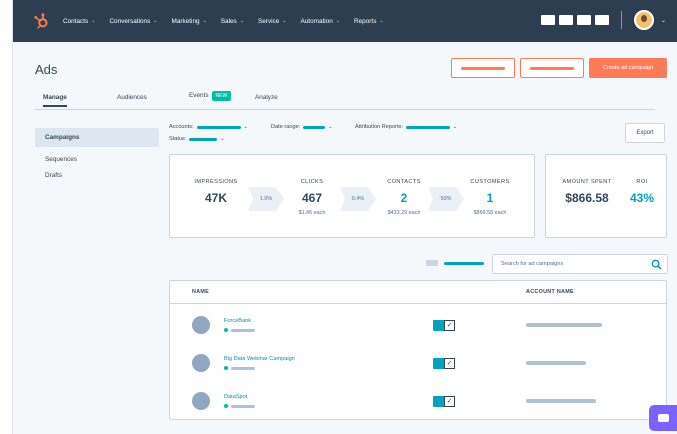 This screenshot has width=677, height=434. What do you see at coordinates (345, 100) in the screenshot?
I see `tab-bar: Manage Audiences Events NEW Analyze` at bounding box center [345, 100].